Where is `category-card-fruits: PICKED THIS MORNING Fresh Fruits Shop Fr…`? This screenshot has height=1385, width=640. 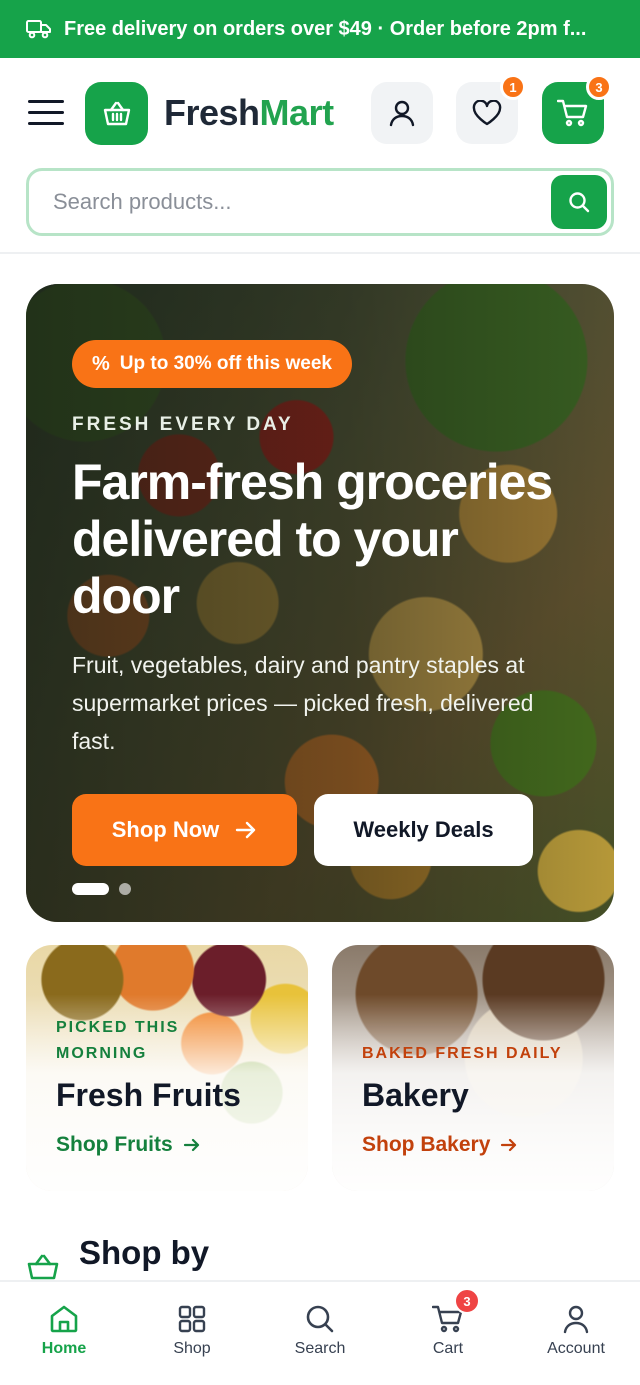
category-card-fruits: PICKED THIS MORNING Fresh Fruits Shop Fr… is located at coordinates (167, 1068).